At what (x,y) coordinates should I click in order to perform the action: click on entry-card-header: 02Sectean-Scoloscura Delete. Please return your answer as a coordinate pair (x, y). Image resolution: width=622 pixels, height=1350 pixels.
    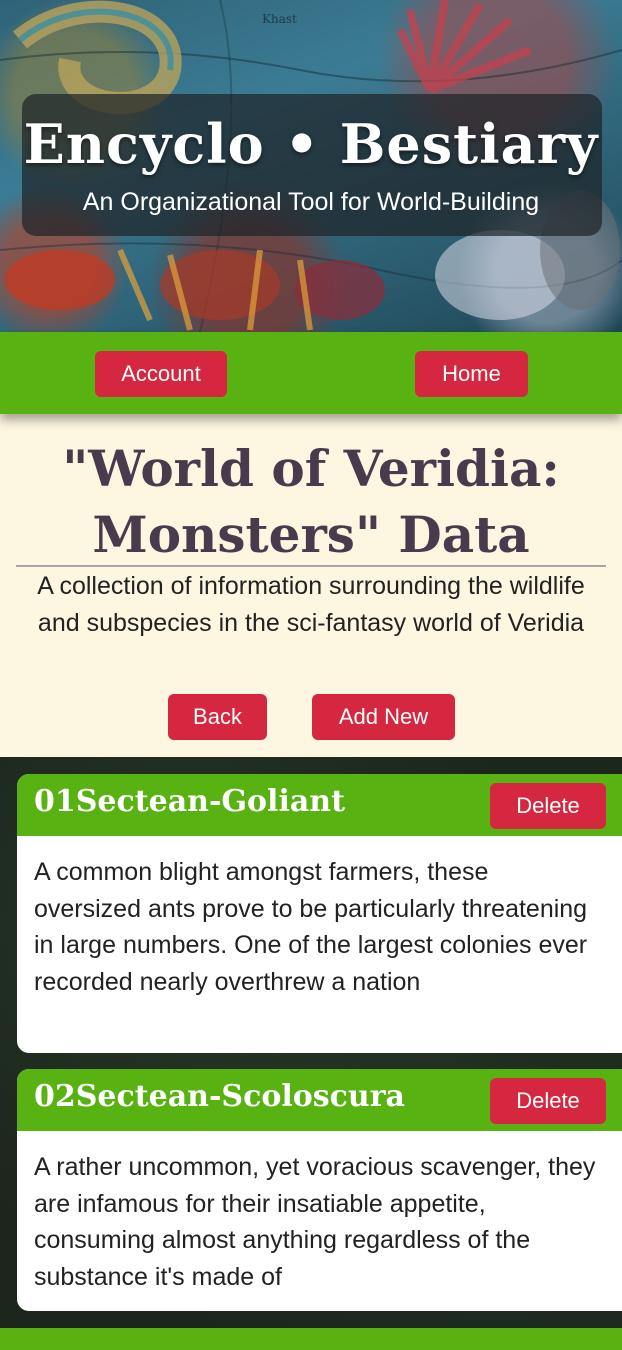
    Looking at the image, I should click on (319, 1100).